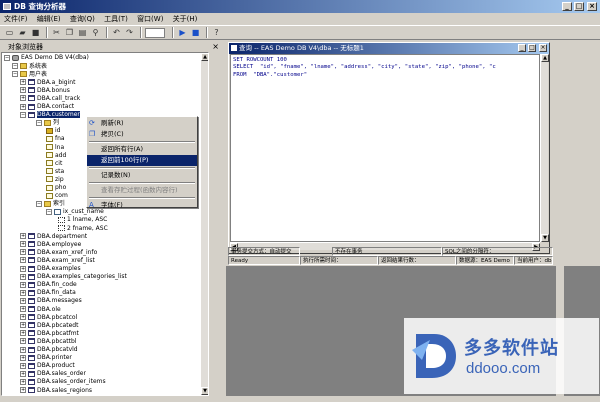  Describe the element at coordinates (60, 139) in the screenshot. I see `tree-node-label: fna` at that location.